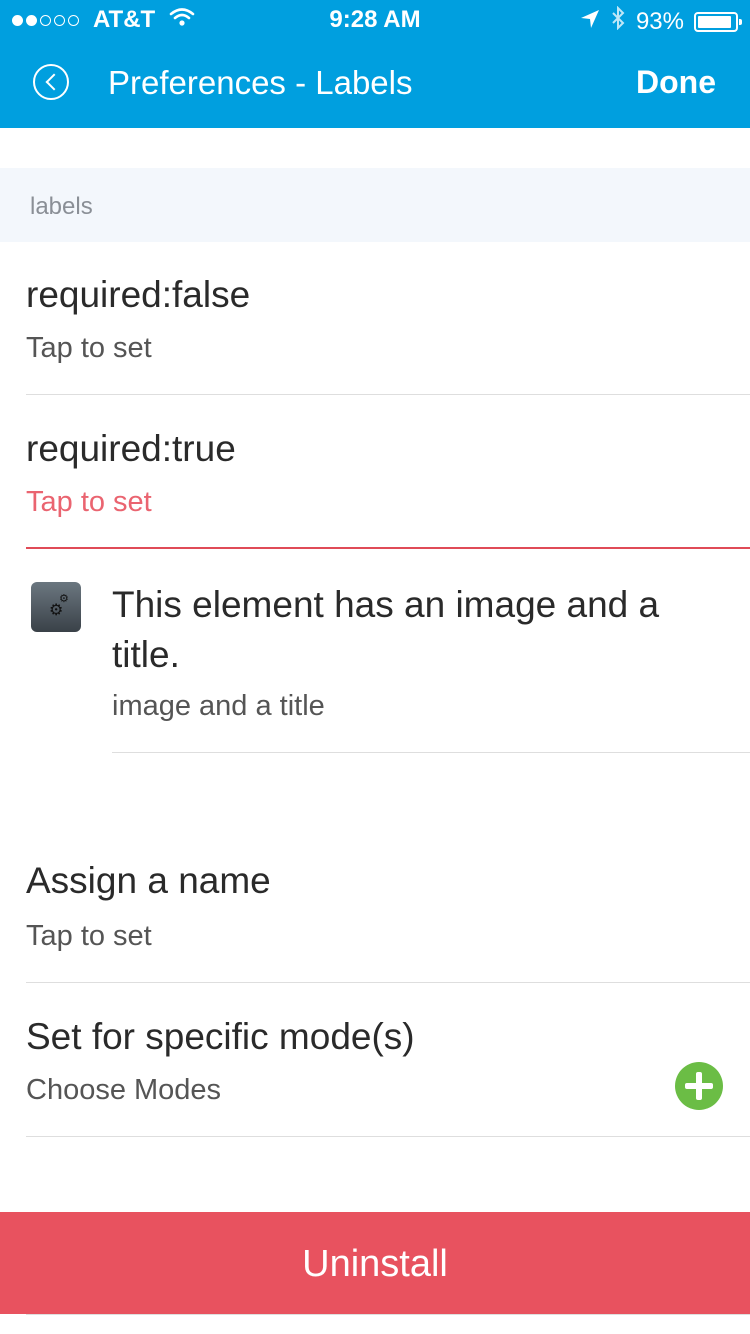 This screenshot has width=750, height=1334. I want to click on status-right: 93%, so click(661, 21).